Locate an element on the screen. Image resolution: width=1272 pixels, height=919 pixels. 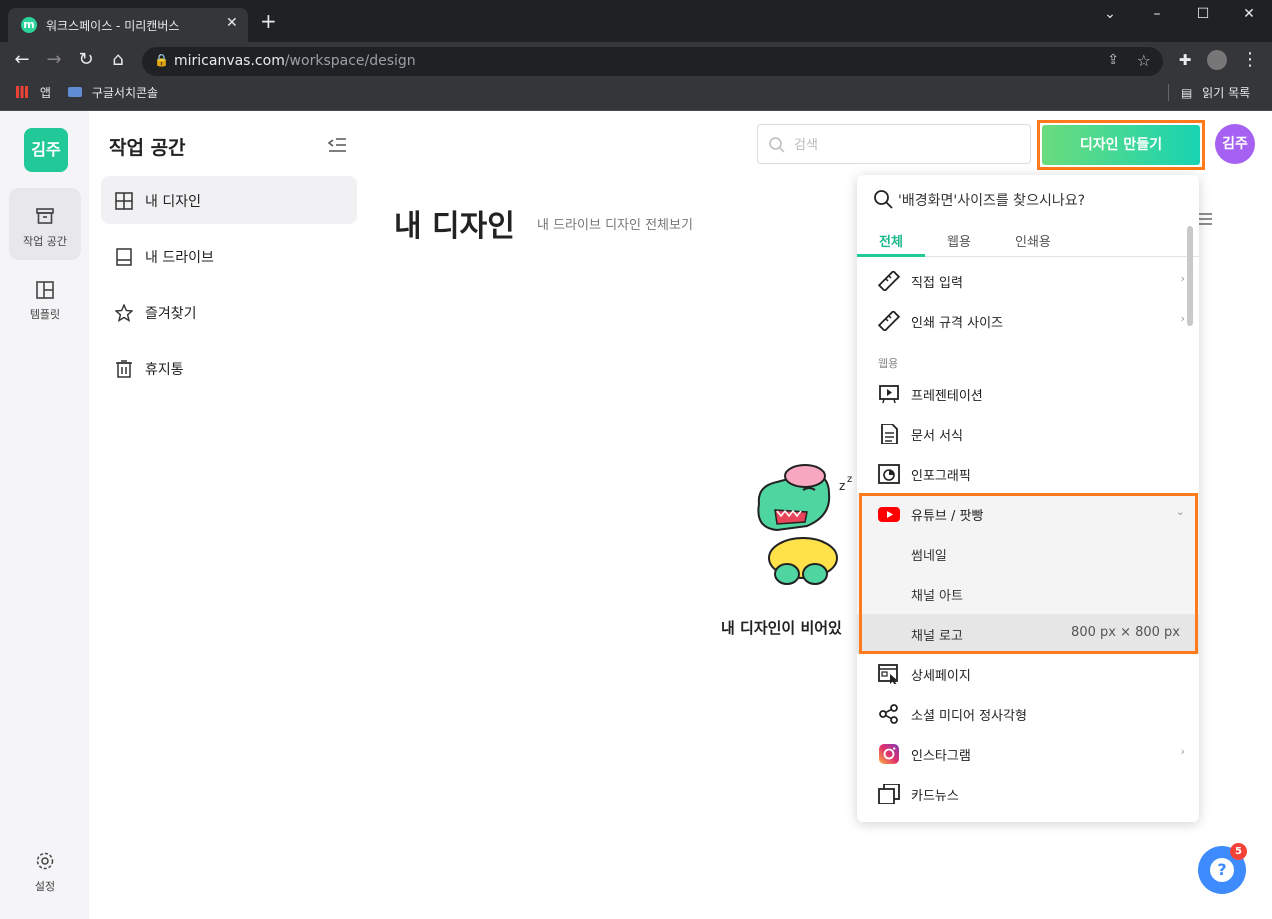
search-console-bookmark: 구글서치콘솔 is located at coordinates (113, 92).